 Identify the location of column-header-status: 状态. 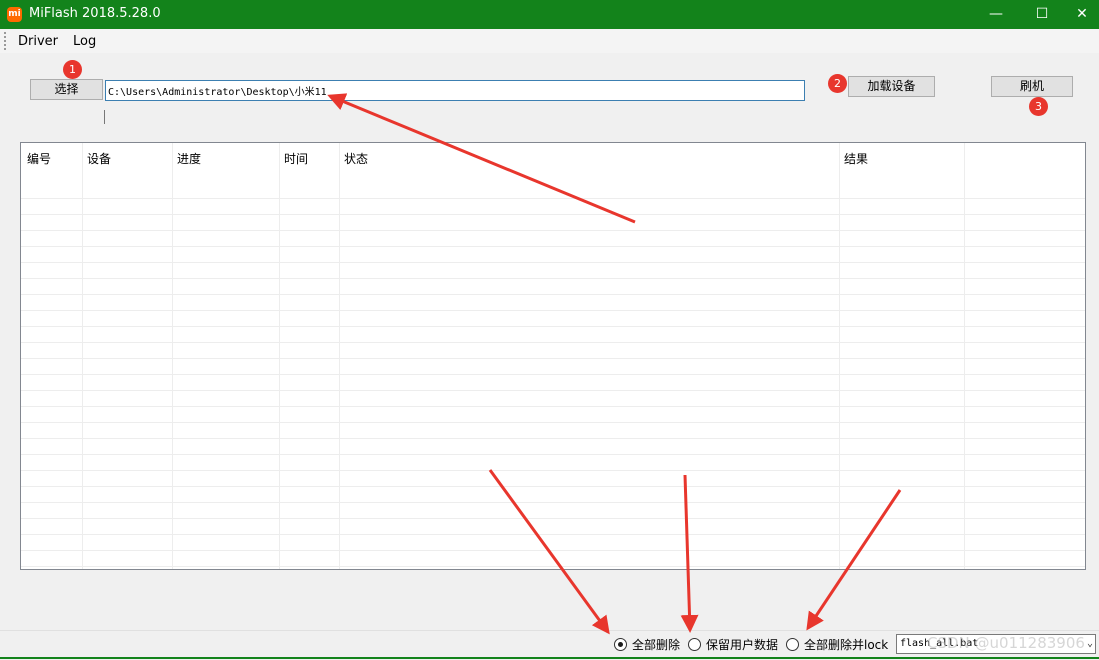
(356, 158).